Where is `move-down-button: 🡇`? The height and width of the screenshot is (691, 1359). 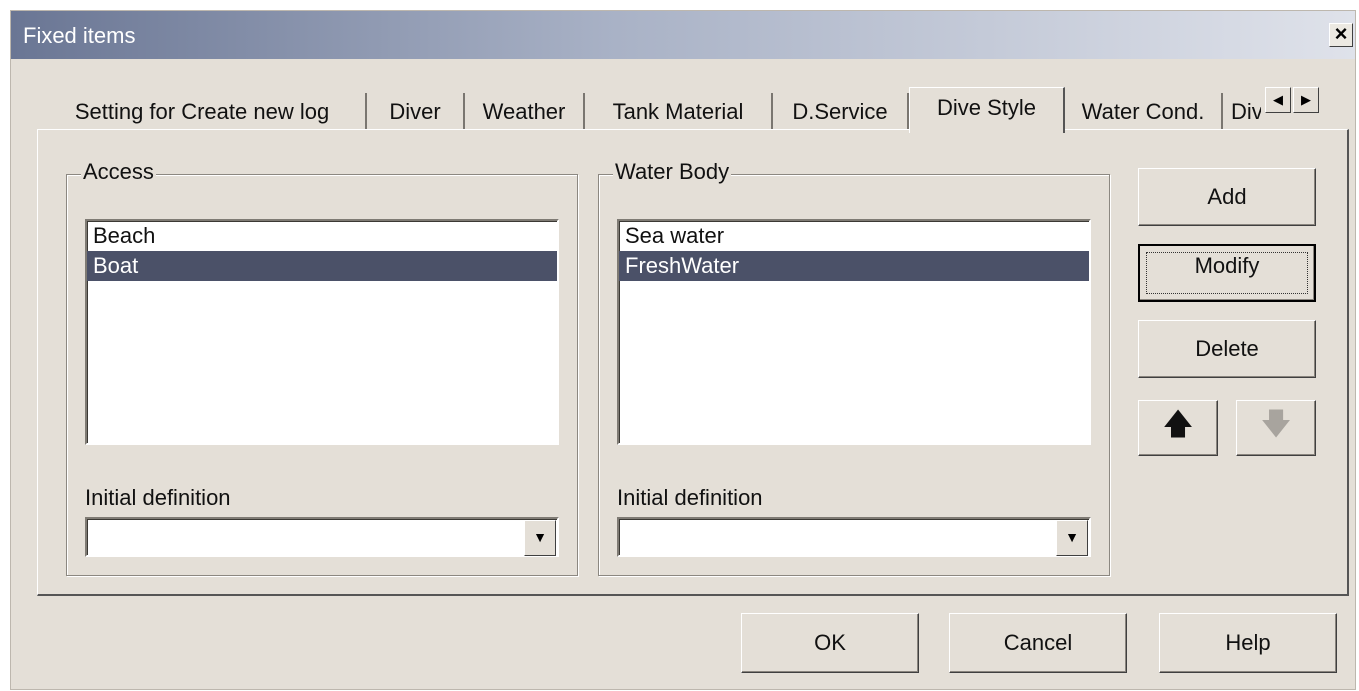
move-down-button: 🡇 is located at coordinates (1276, 428).